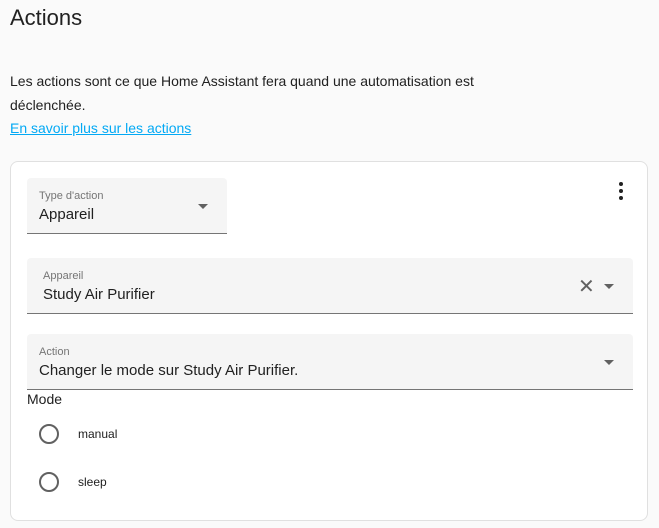 Image resolution: width=659 pixels, height=528 pixels. Describe the element at coordinates (46, 17) in the screenshot. I see `page-title: Actions` at that location.